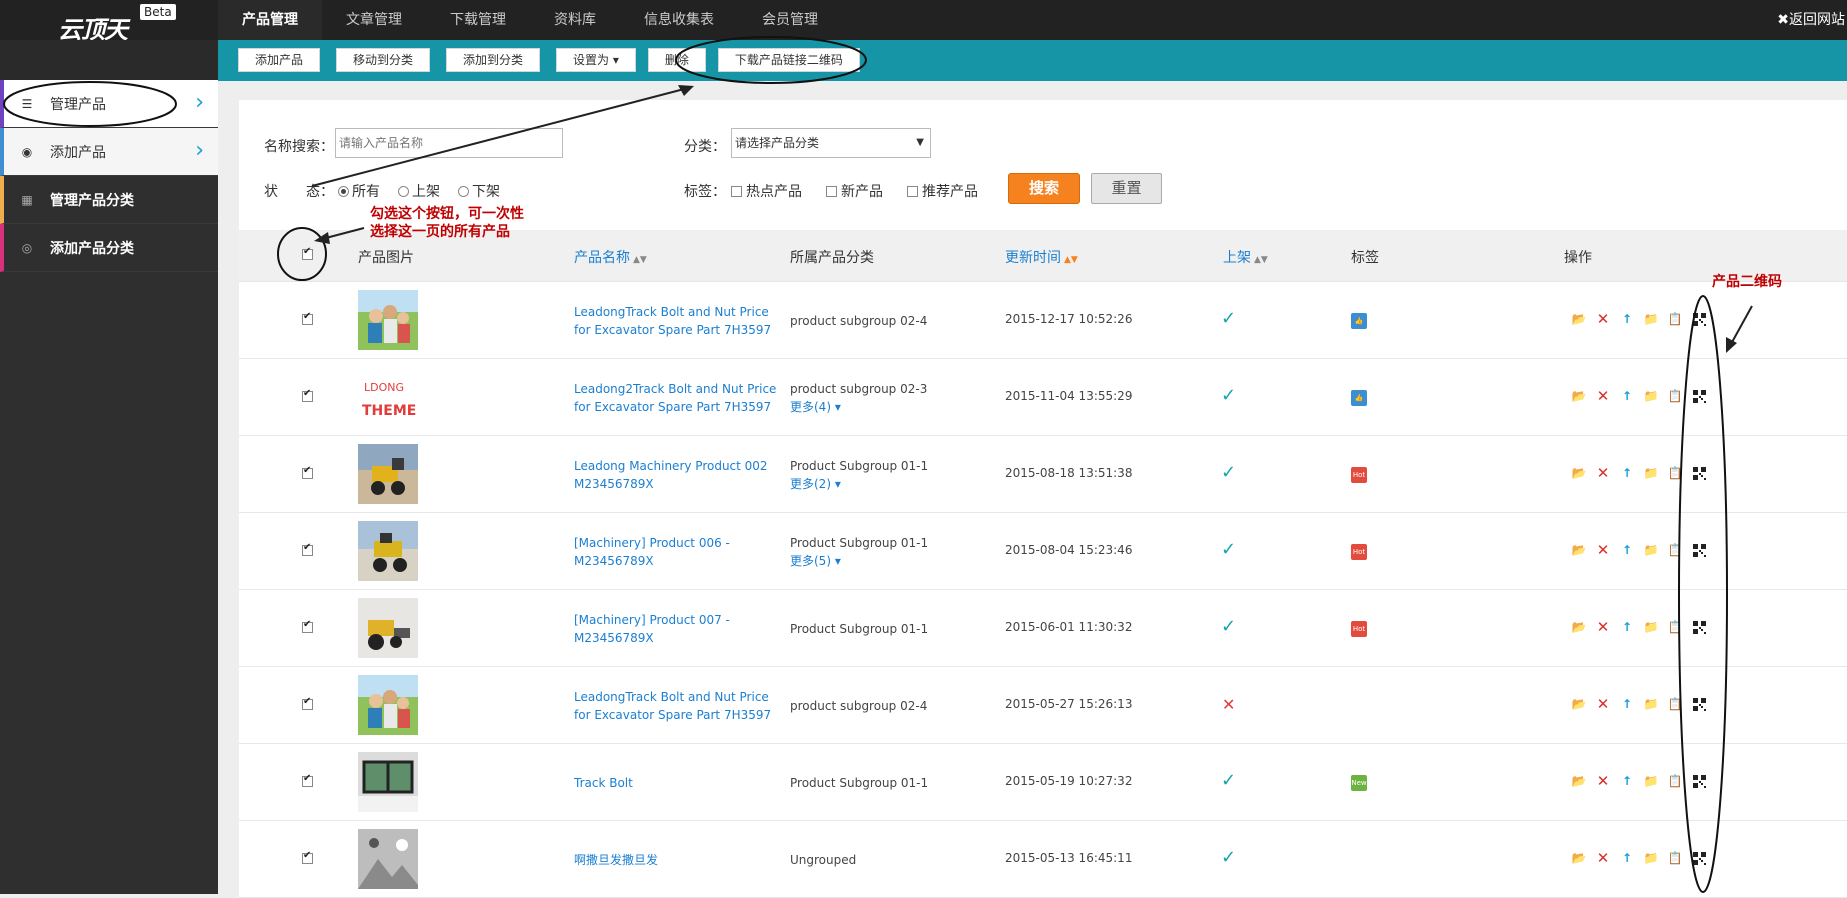  Describe the element at coordinates (942, 191) in the screenshot. I see `tag-recommended-checkbox: 推荐产品` at that location.